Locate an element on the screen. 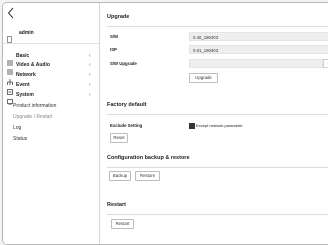 The width and height of the screenshot is (328, 245). section-title-factory-default: Factory default is located at coordinates (127, 105).